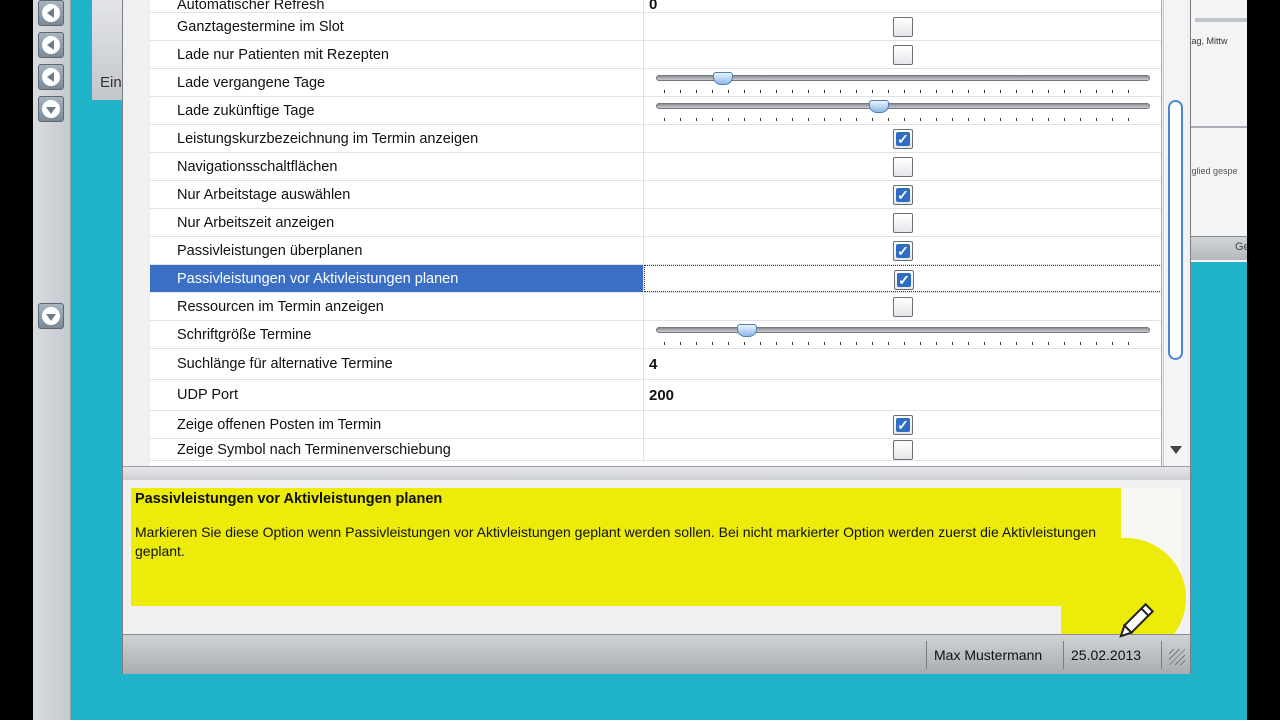 The image size is (1280, 720). I want to click on property-row: Zeige Symbol nach Terminenverschiebung, so click(655, 450).